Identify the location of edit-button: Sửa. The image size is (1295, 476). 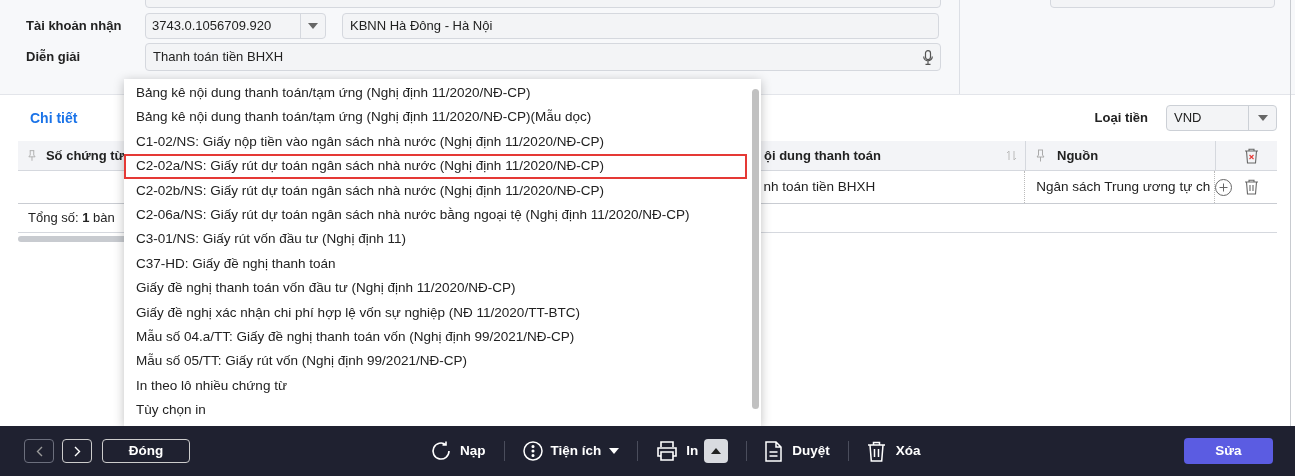
(1228, 451).